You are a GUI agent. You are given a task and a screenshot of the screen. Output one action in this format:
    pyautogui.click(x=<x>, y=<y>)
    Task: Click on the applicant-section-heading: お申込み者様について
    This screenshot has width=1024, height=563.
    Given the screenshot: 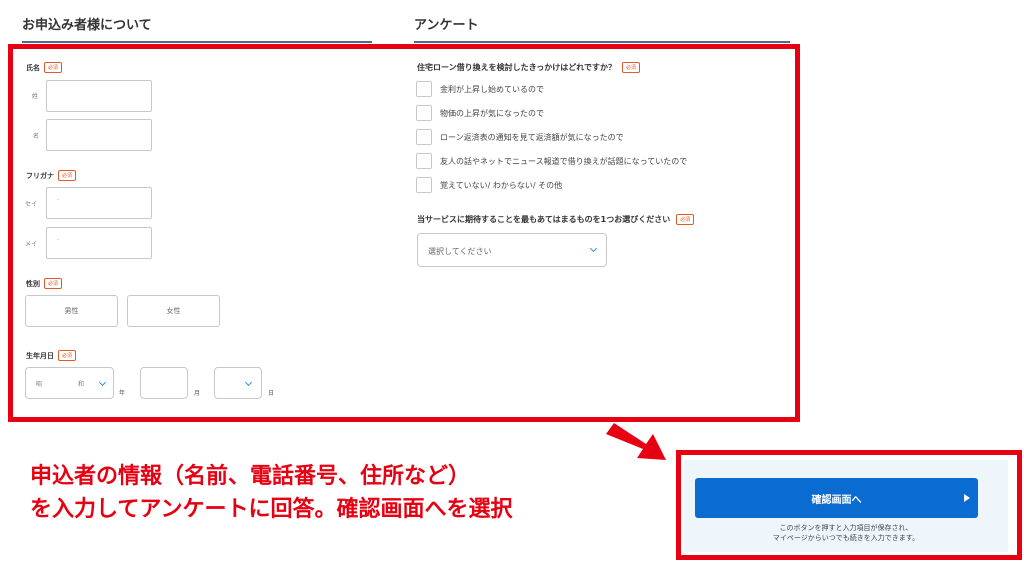 What is the action you would take?
    pyautogui.click(x=197, y=28)
    